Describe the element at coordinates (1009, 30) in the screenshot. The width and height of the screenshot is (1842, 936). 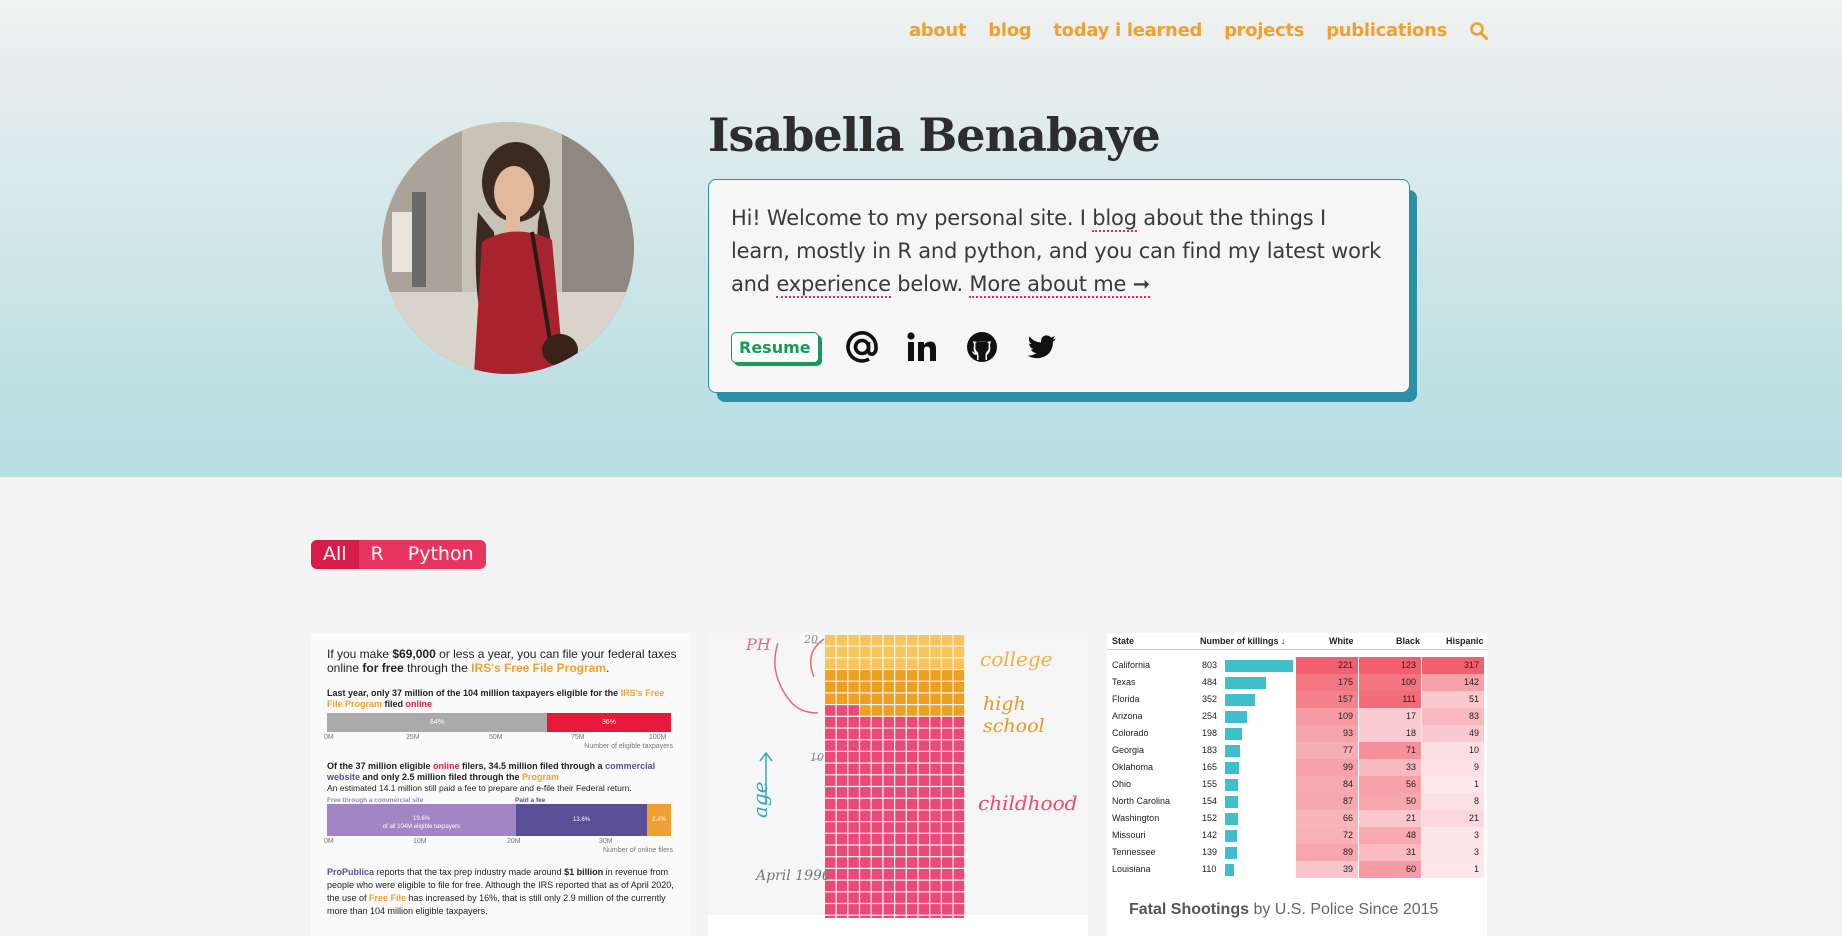
I see `nav-blog: blog` at that location.